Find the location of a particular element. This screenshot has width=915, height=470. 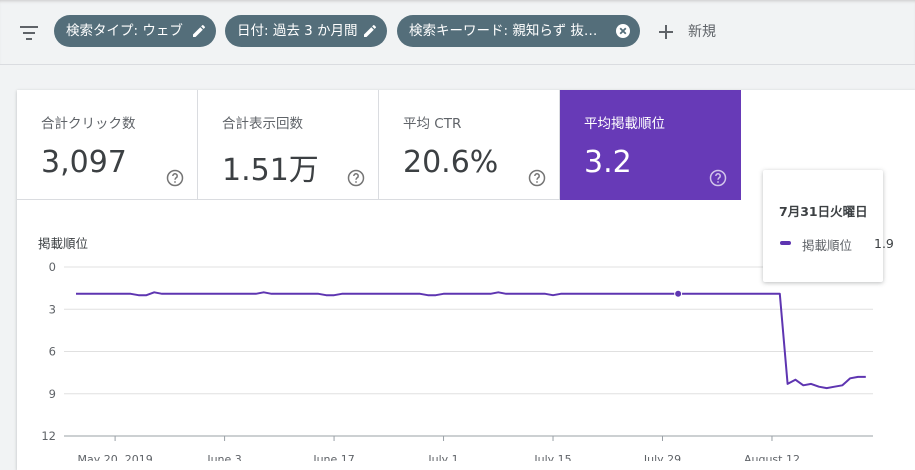

y-tick-label: 0 is located at coordinates (52, 267).